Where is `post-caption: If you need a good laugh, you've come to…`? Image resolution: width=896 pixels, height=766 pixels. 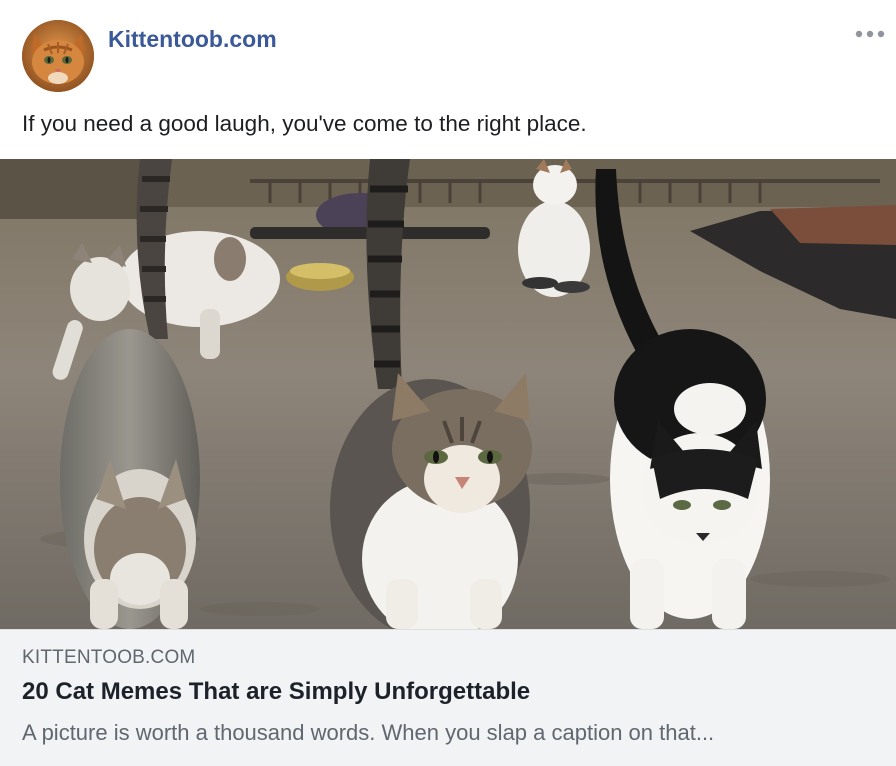 post-caption: If you need a good laugh, you've come to… is located at coordinates (304, 123).